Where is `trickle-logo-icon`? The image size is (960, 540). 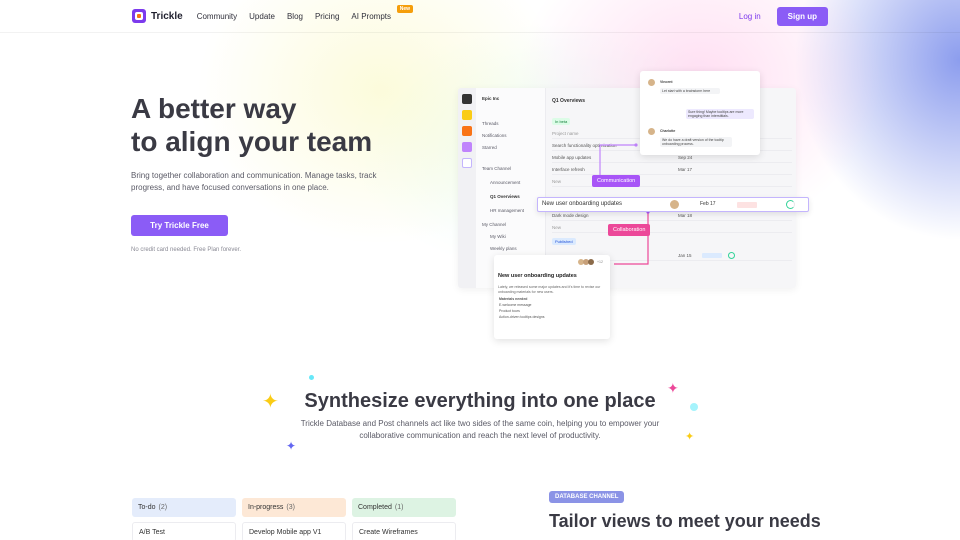 trickle-logo-icon is located at coordinates (139, 16).